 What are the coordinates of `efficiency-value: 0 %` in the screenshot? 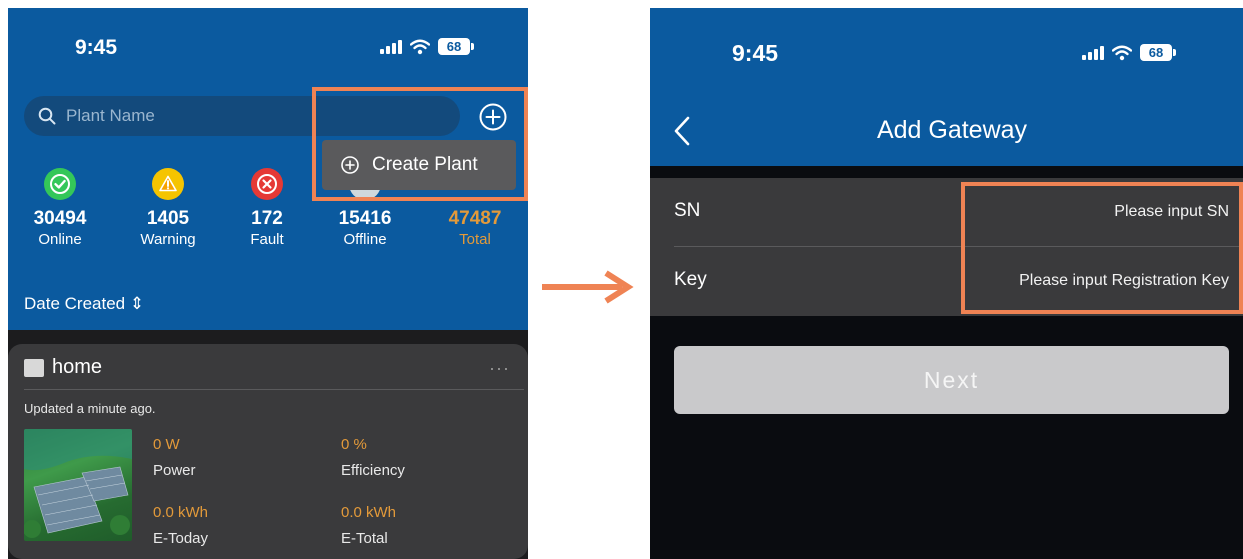 It's located at (354, 444).